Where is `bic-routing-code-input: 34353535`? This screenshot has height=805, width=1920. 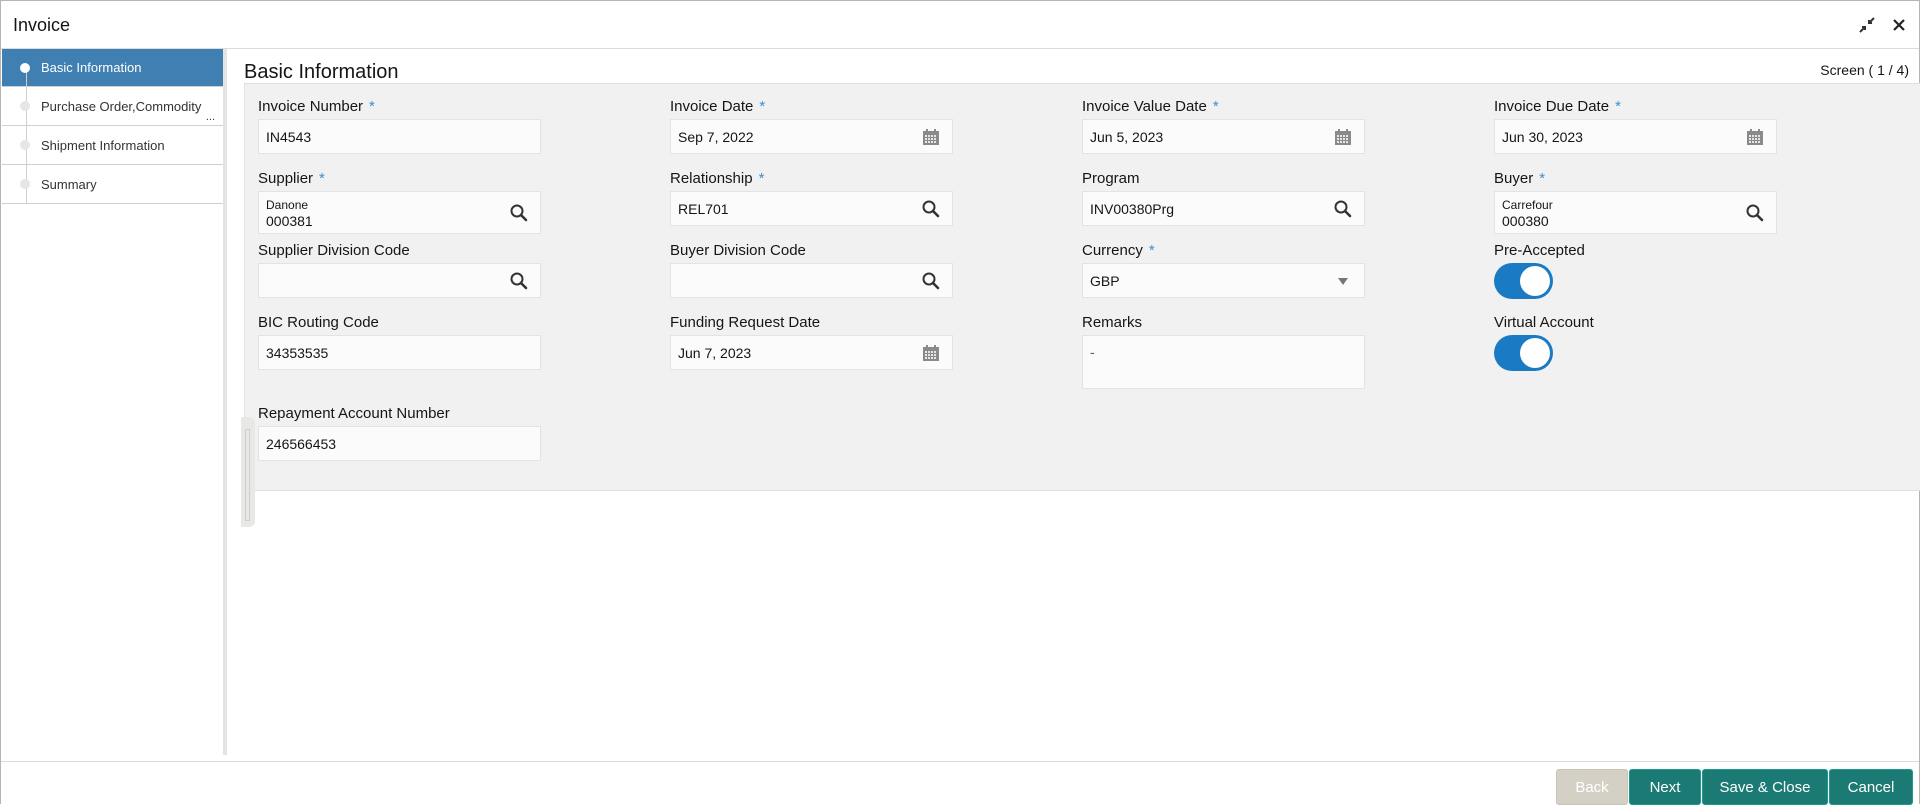 bic-routing-code-input: 34353535 is located at coordinates (399, 352).